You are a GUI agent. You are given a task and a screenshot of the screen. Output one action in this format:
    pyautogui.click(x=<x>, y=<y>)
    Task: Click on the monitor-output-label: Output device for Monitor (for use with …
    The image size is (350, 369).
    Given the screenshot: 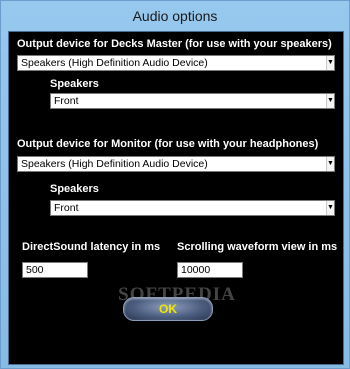 What is the action you would take?
    pyautogui.click(x=168, y=144)
    